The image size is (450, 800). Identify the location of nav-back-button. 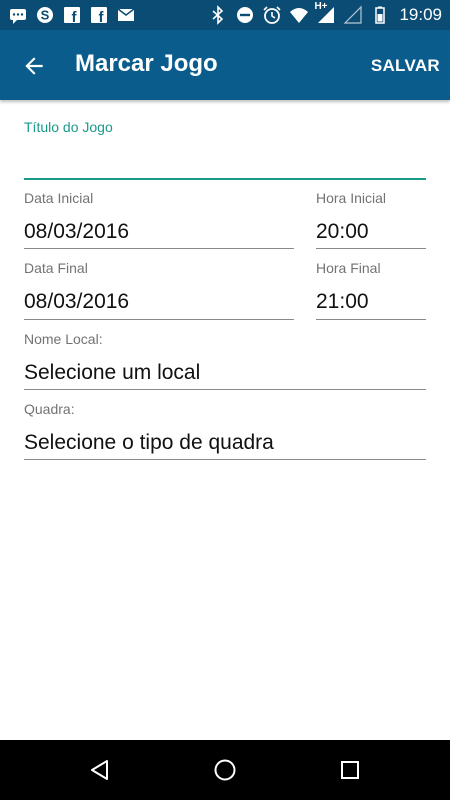
(100, 770).